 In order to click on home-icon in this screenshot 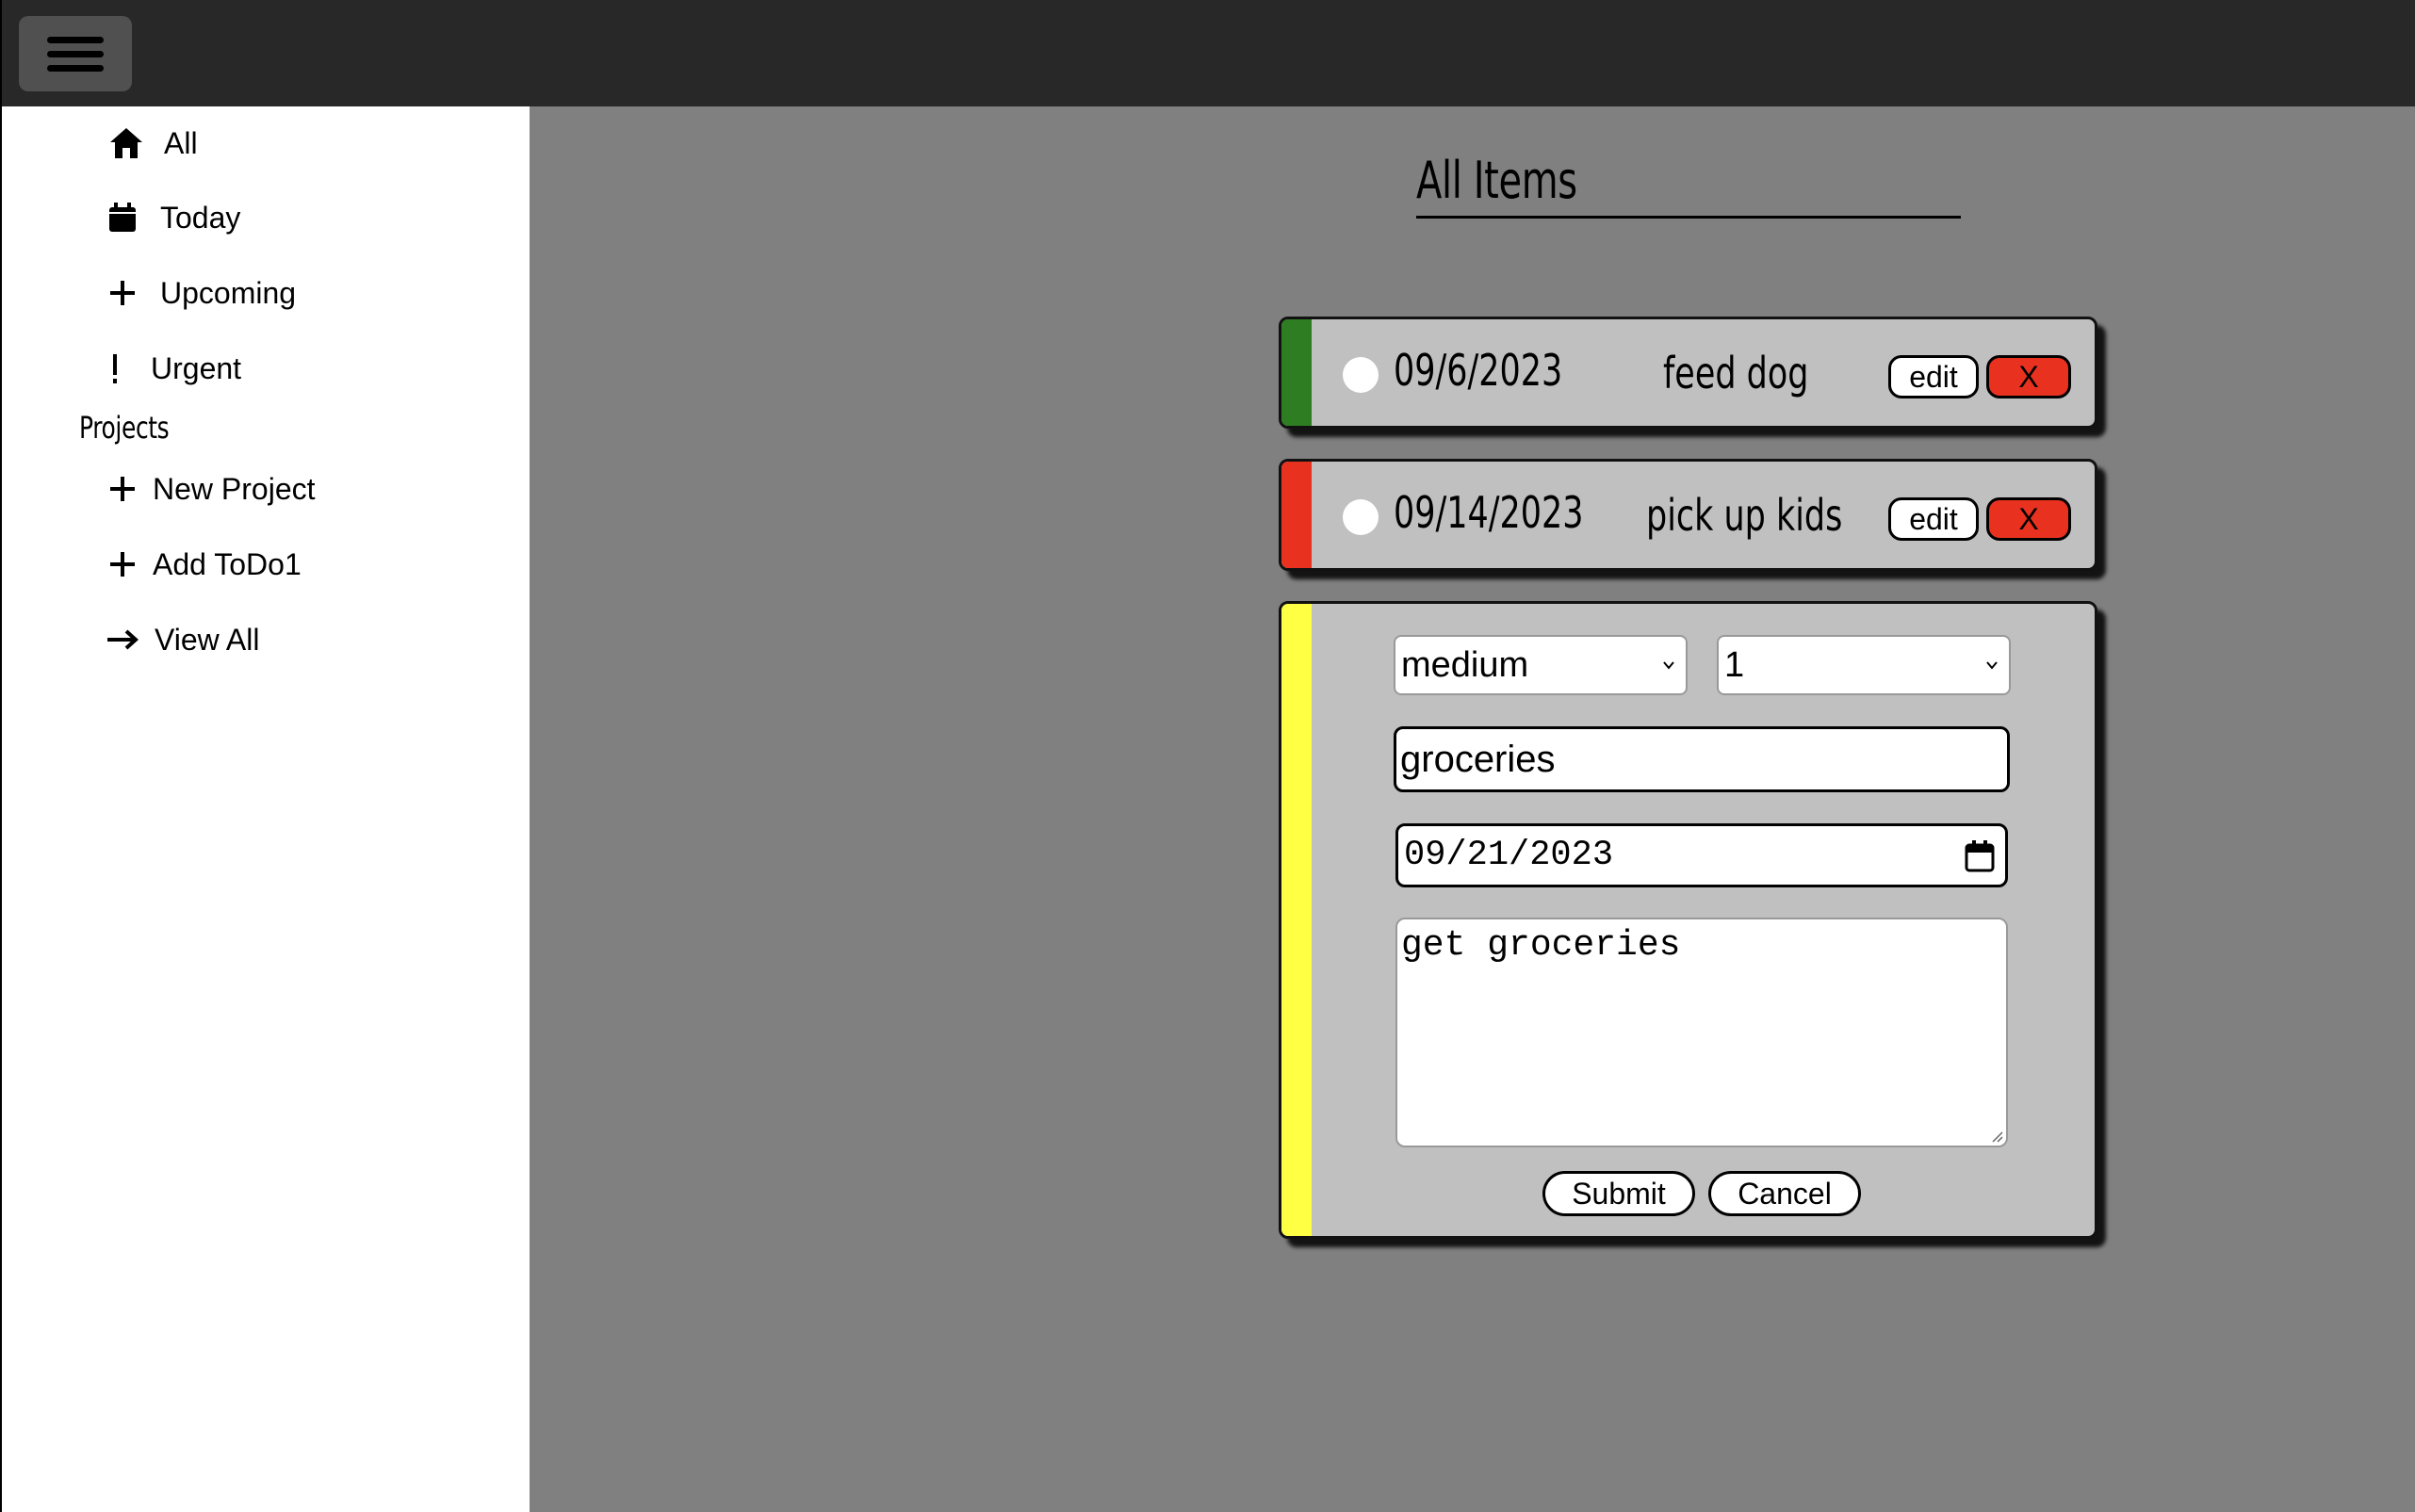, I will do `click(126, 143)`.